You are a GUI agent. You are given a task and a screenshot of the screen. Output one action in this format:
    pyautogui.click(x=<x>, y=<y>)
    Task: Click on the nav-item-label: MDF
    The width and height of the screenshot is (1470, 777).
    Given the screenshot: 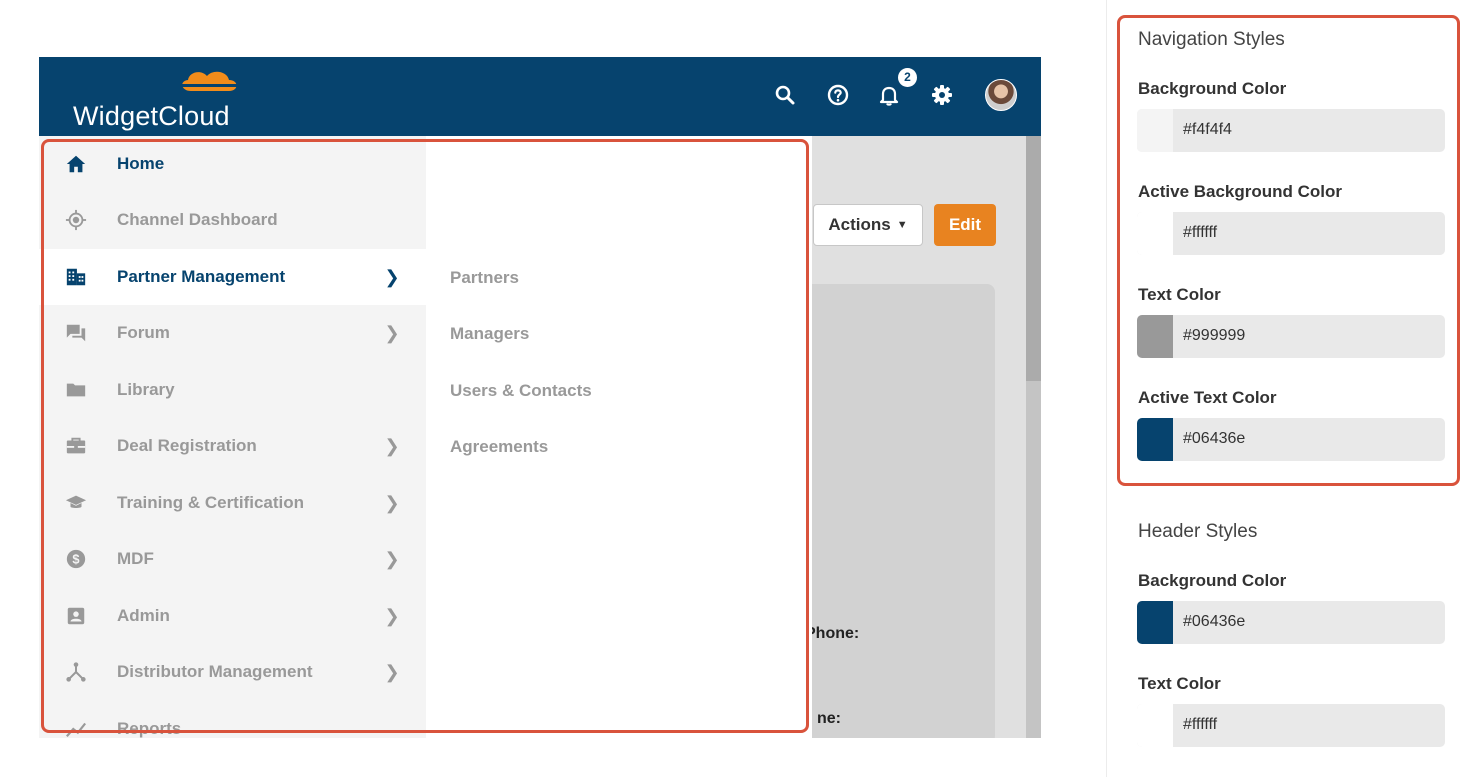 What is the action you would take?
    pyautogui.click(x=135, y=558)
    